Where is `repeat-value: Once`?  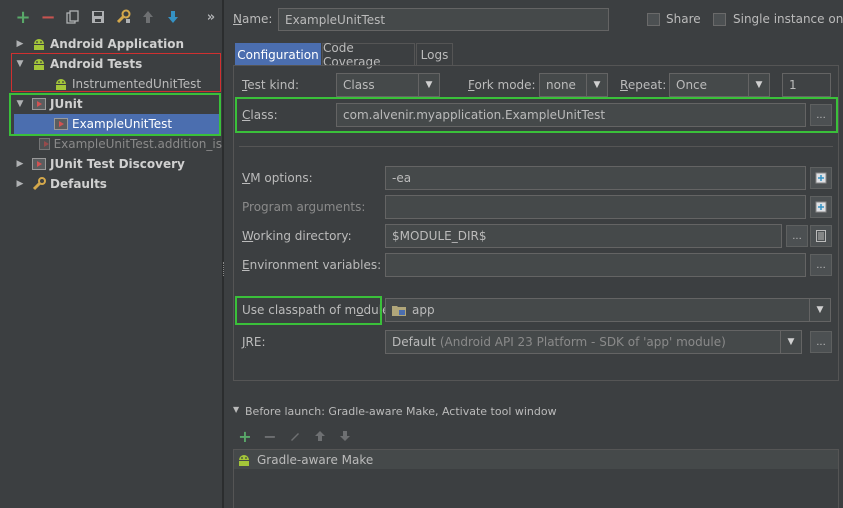
repeat-value: Once is located at coordinates (692, 85).